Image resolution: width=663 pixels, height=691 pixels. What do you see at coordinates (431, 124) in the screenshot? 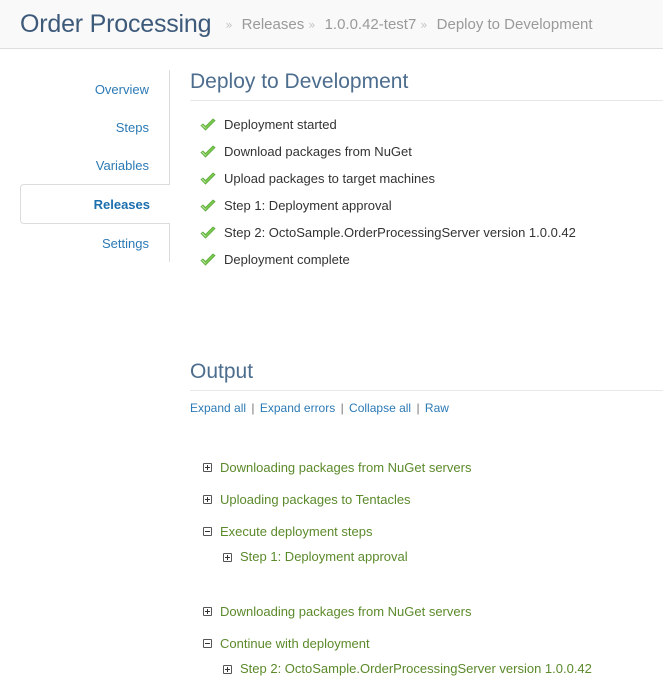
I see `deployment-step-item: Deployment started` at bounding box center [431, 124].